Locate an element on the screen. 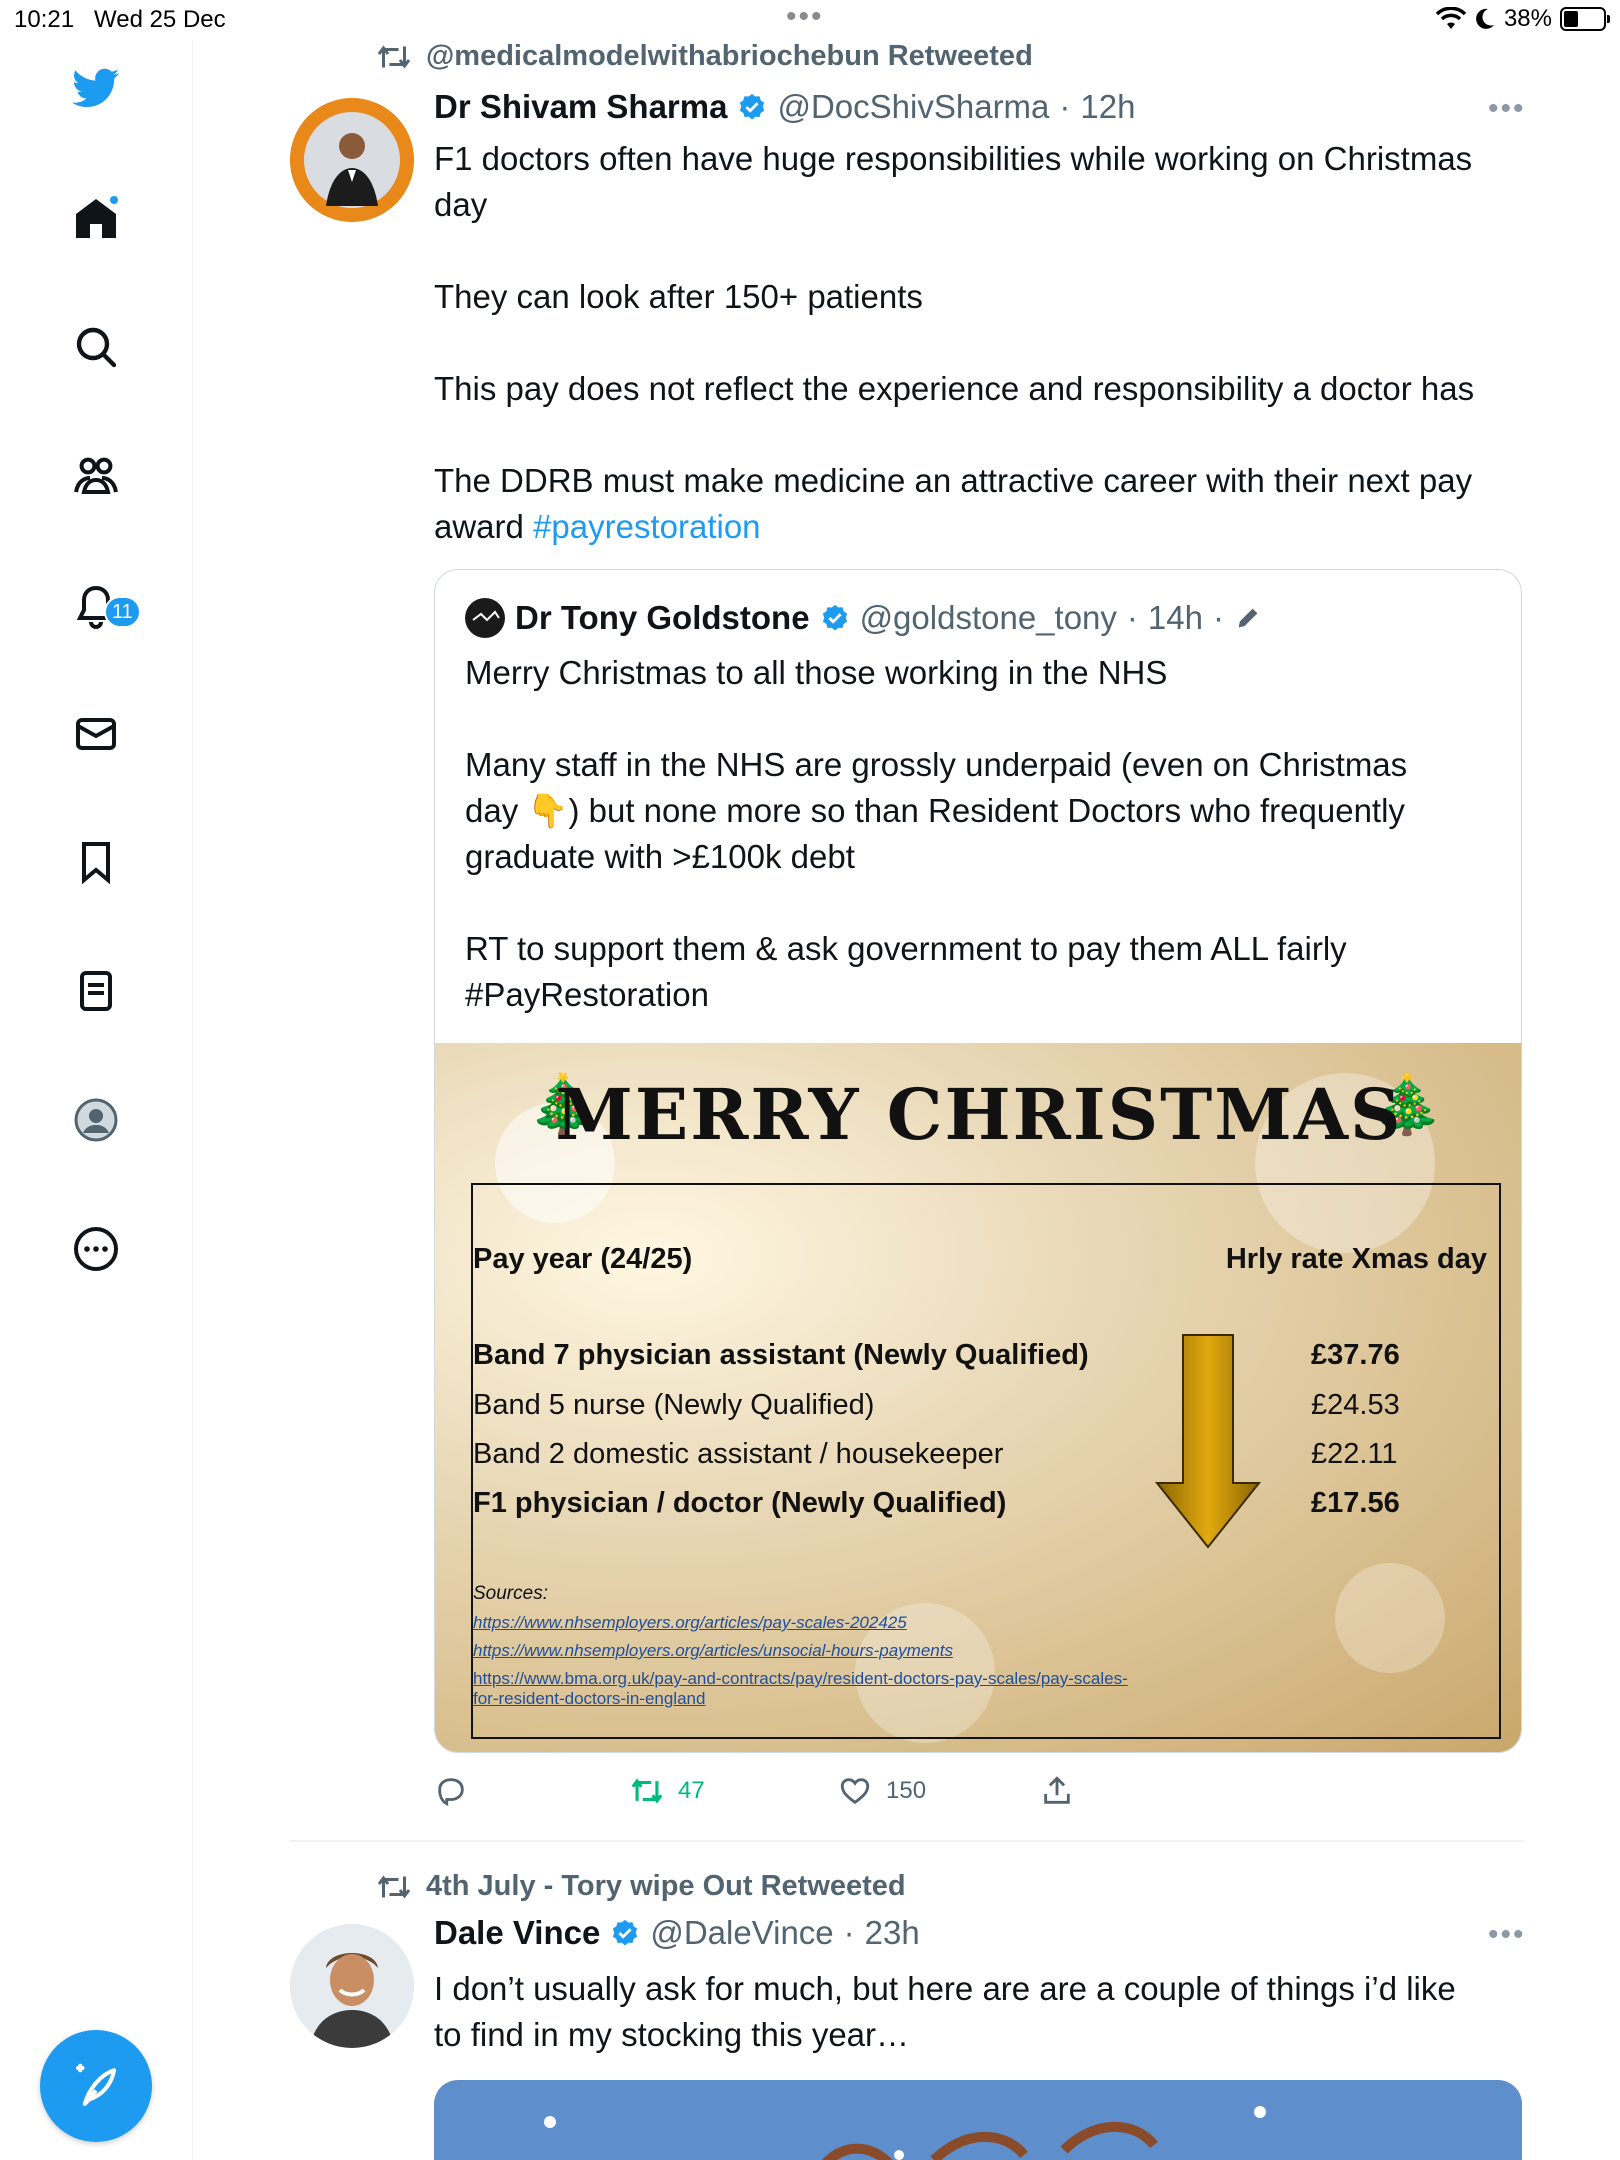 This screenshot has width=1620, height=2160. author-name: Dr Shivam Sharma is located at coordinates (580, 107).